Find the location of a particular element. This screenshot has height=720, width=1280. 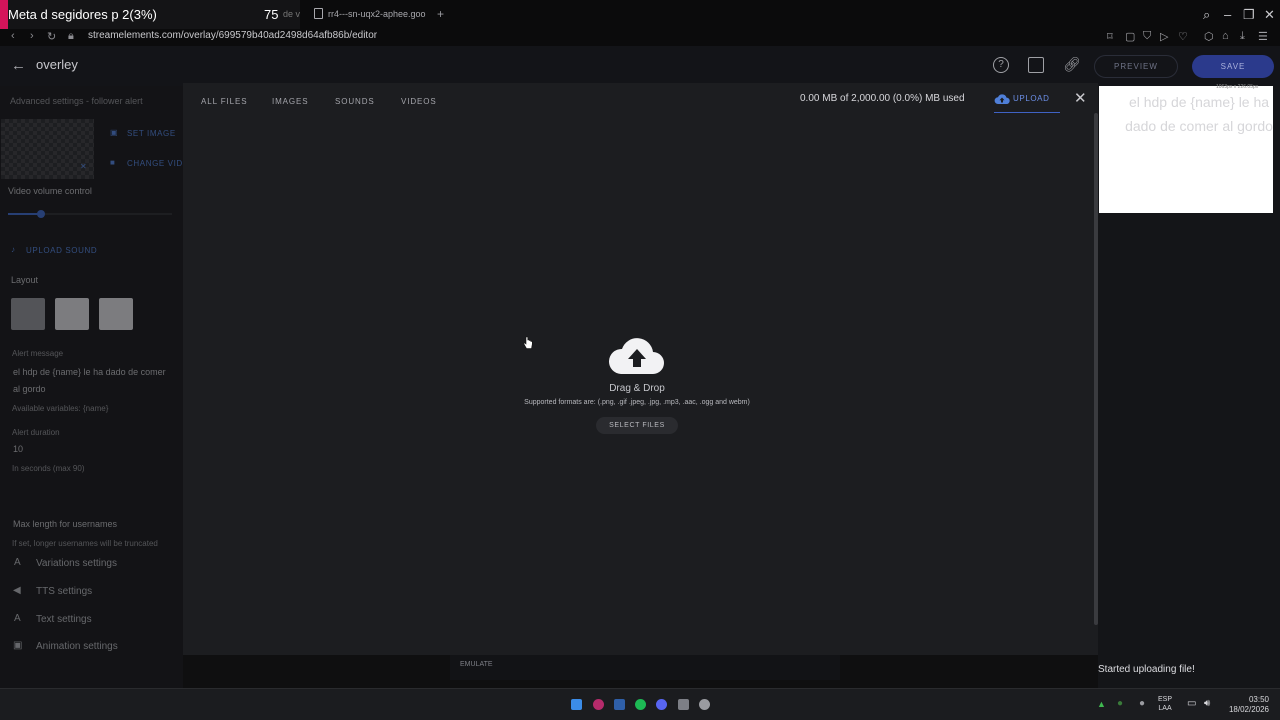

browser-tab-active: Meta d segidores p 2(3%) 75 de v is located at coordinates (150, 14).